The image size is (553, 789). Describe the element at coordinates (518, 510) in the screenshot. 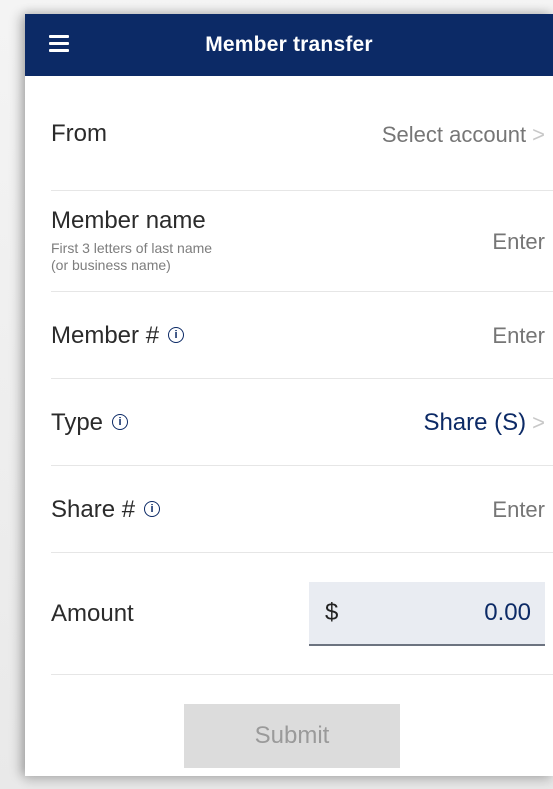

I see `share-number-input: Enter` at that location.